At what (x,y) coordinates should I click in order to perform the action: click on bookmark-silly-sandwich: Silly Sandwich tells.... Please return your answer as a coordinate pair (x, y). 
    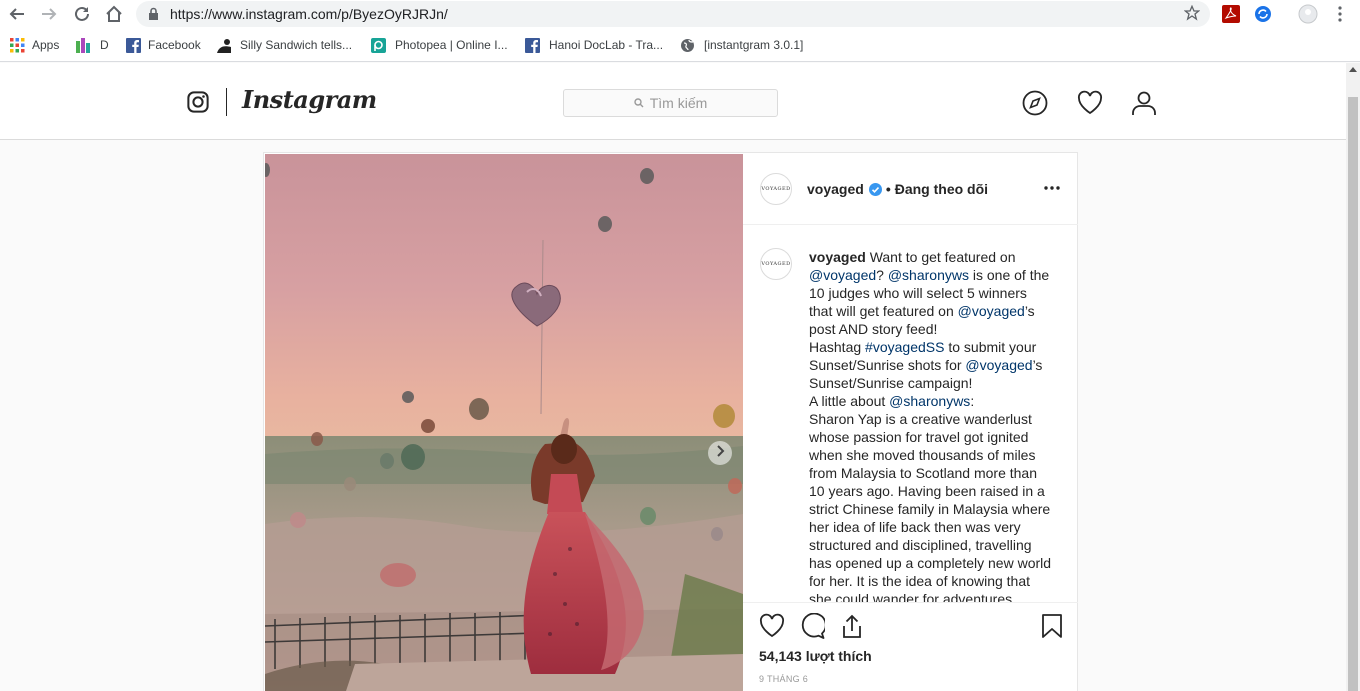
    Looking at the image, I should click on (284, 45).